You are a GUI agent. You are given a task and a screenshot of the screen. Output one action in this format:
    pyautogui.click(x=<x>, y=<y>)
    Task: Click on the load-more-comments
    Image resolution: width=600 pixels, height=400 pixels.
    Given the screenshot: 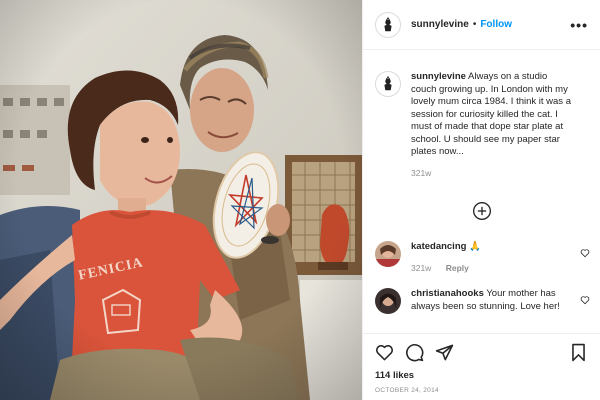 What is the action you would take?
    pyautogui.click(x=481, y=211)
    